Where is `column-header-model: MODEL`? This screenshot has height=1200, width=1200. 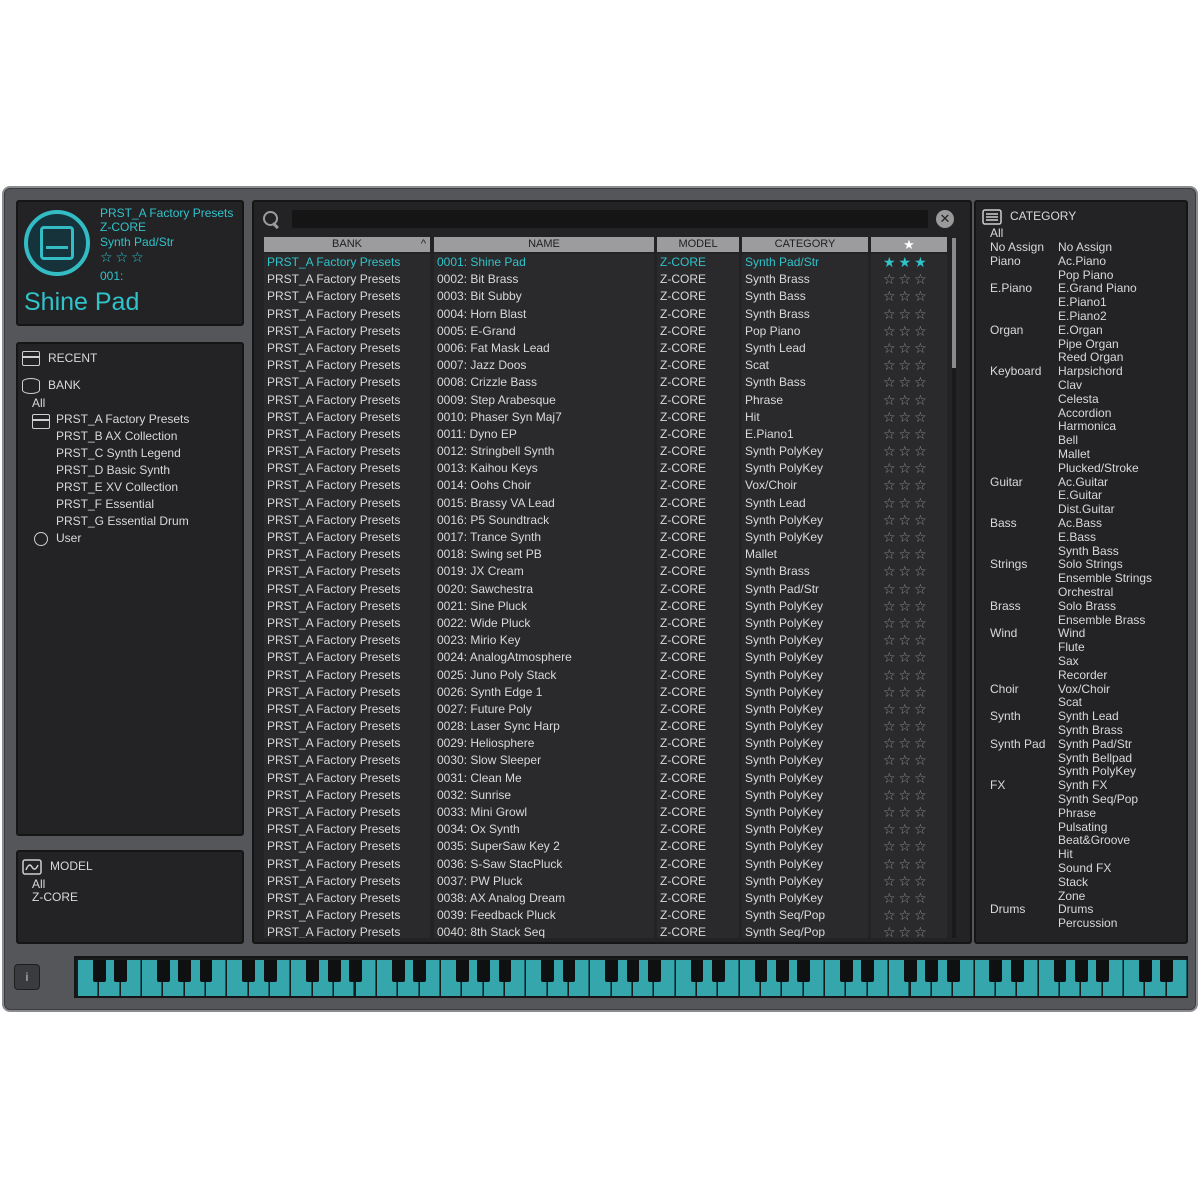
column-header-model: MODEL is located at coordinates (698, 244).